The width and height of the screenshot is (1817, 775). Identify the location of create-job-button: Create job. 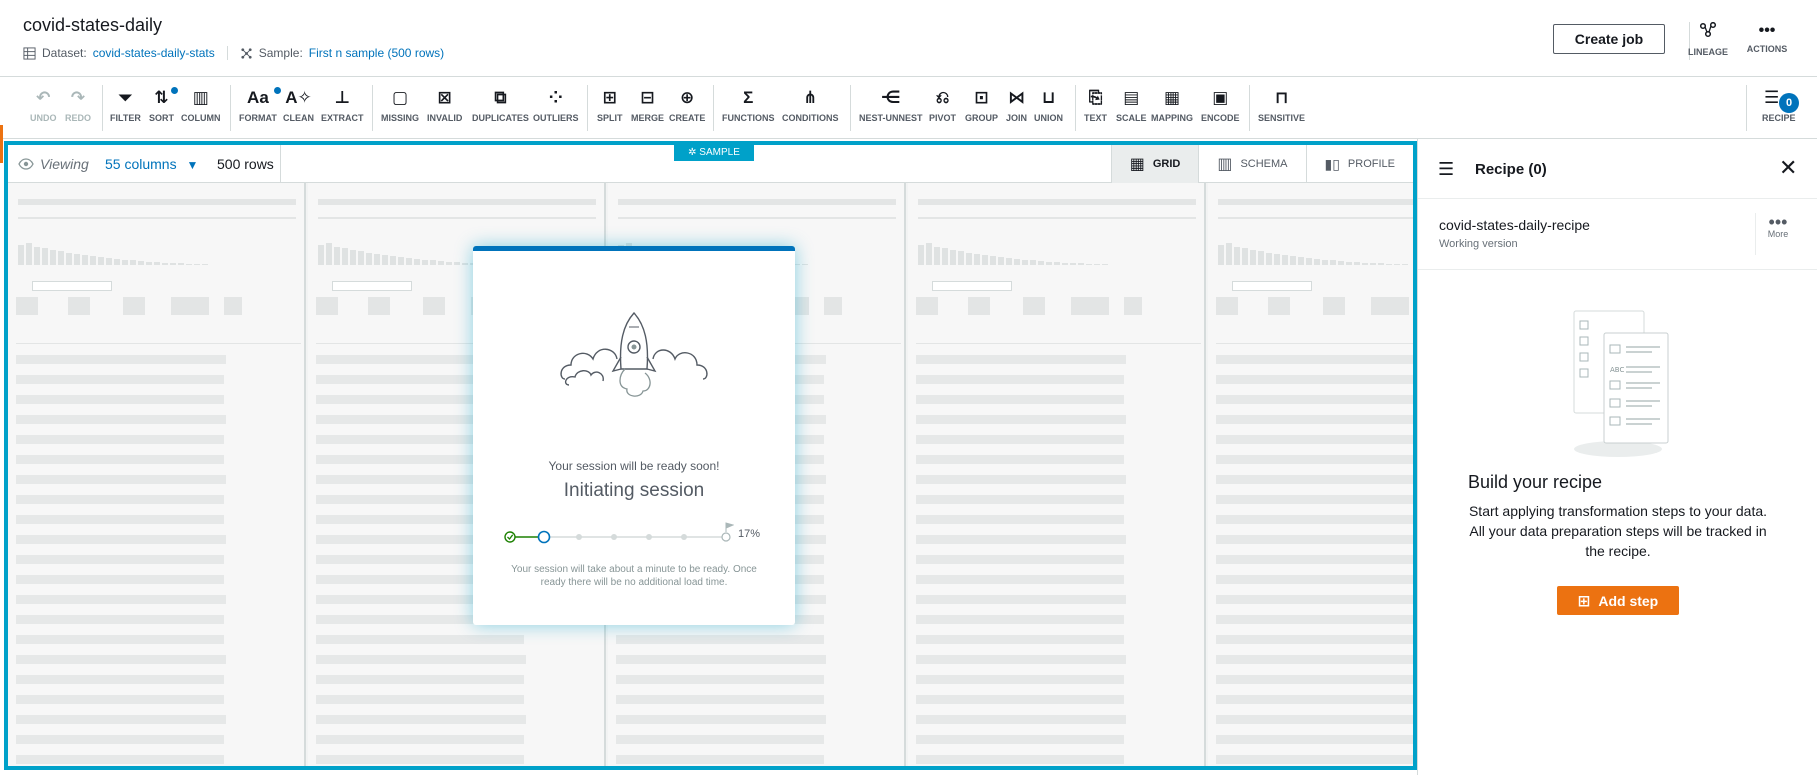
(1609, 39).